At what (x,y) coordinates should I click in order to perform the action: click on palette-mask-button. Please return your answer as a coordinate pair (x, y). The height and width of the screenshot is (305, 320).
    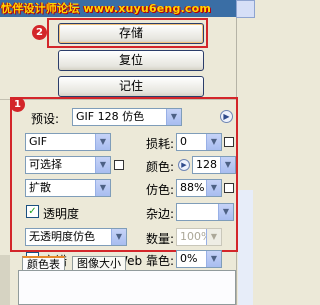
    Looking at the image, I should click on (119, 165).